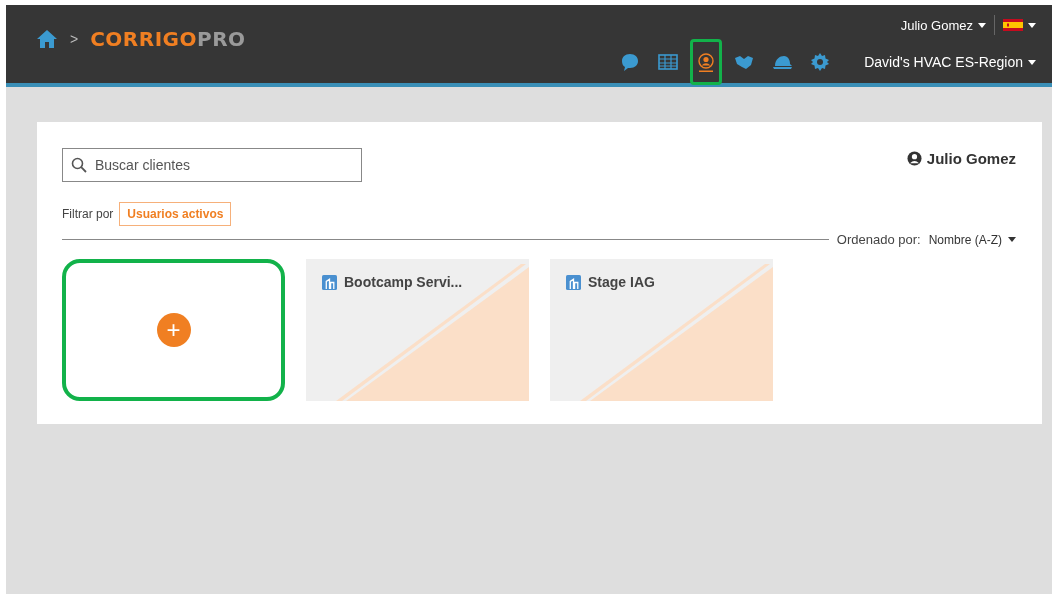 The image size is (1054, 594). What do you see at coordinates (971, 158) in the screenshot?
I see `current-user-name: Julio Gomez` at bounding box center [971, 158].